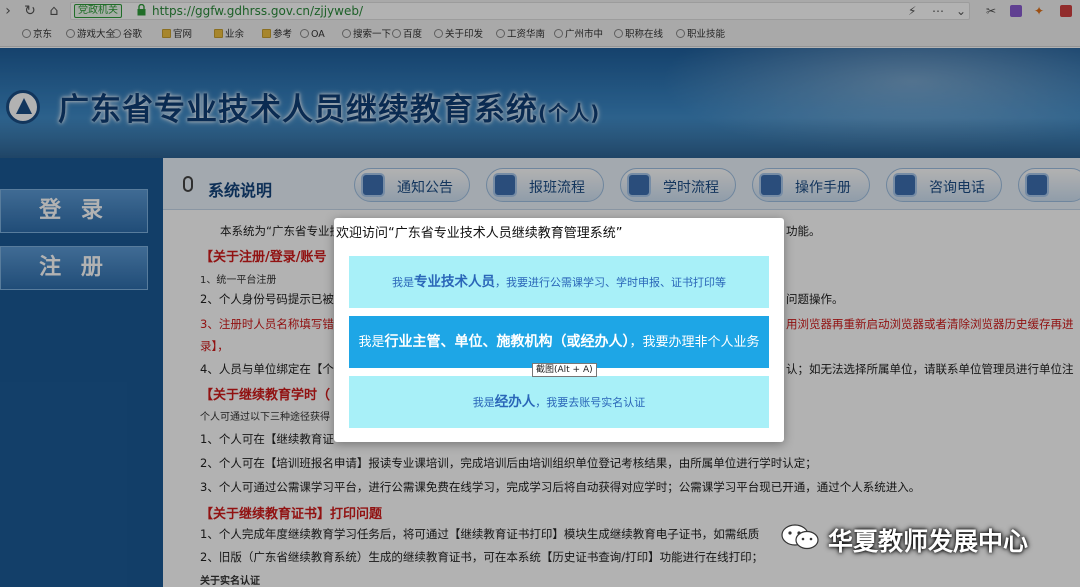 The height and width of the screenshot is (587, 1080). I want to click on option-desc: ，我要去账号实名认证, so click(590, 402).